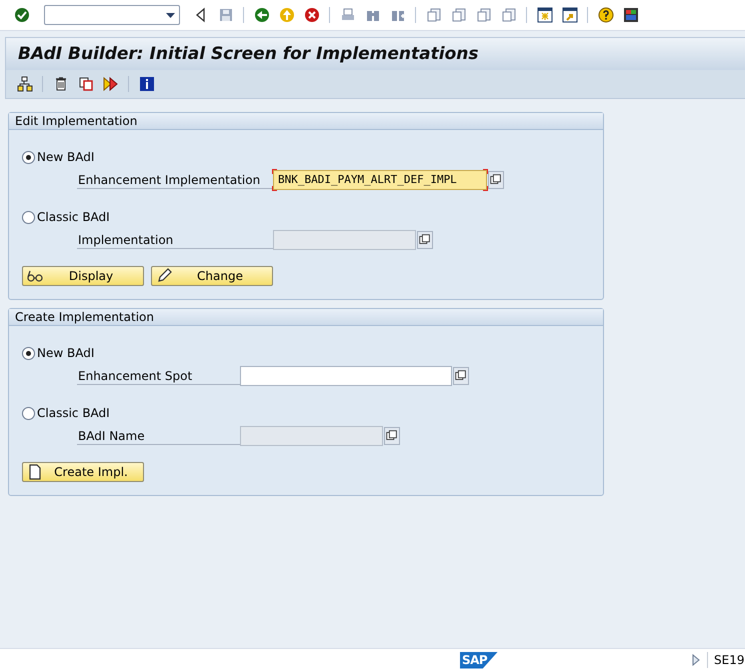 The width and height of the screenshot is (745, 671). Describe the element at coordinates (458, 15) in the screenshot. I see `previous-page-icon` at that location.